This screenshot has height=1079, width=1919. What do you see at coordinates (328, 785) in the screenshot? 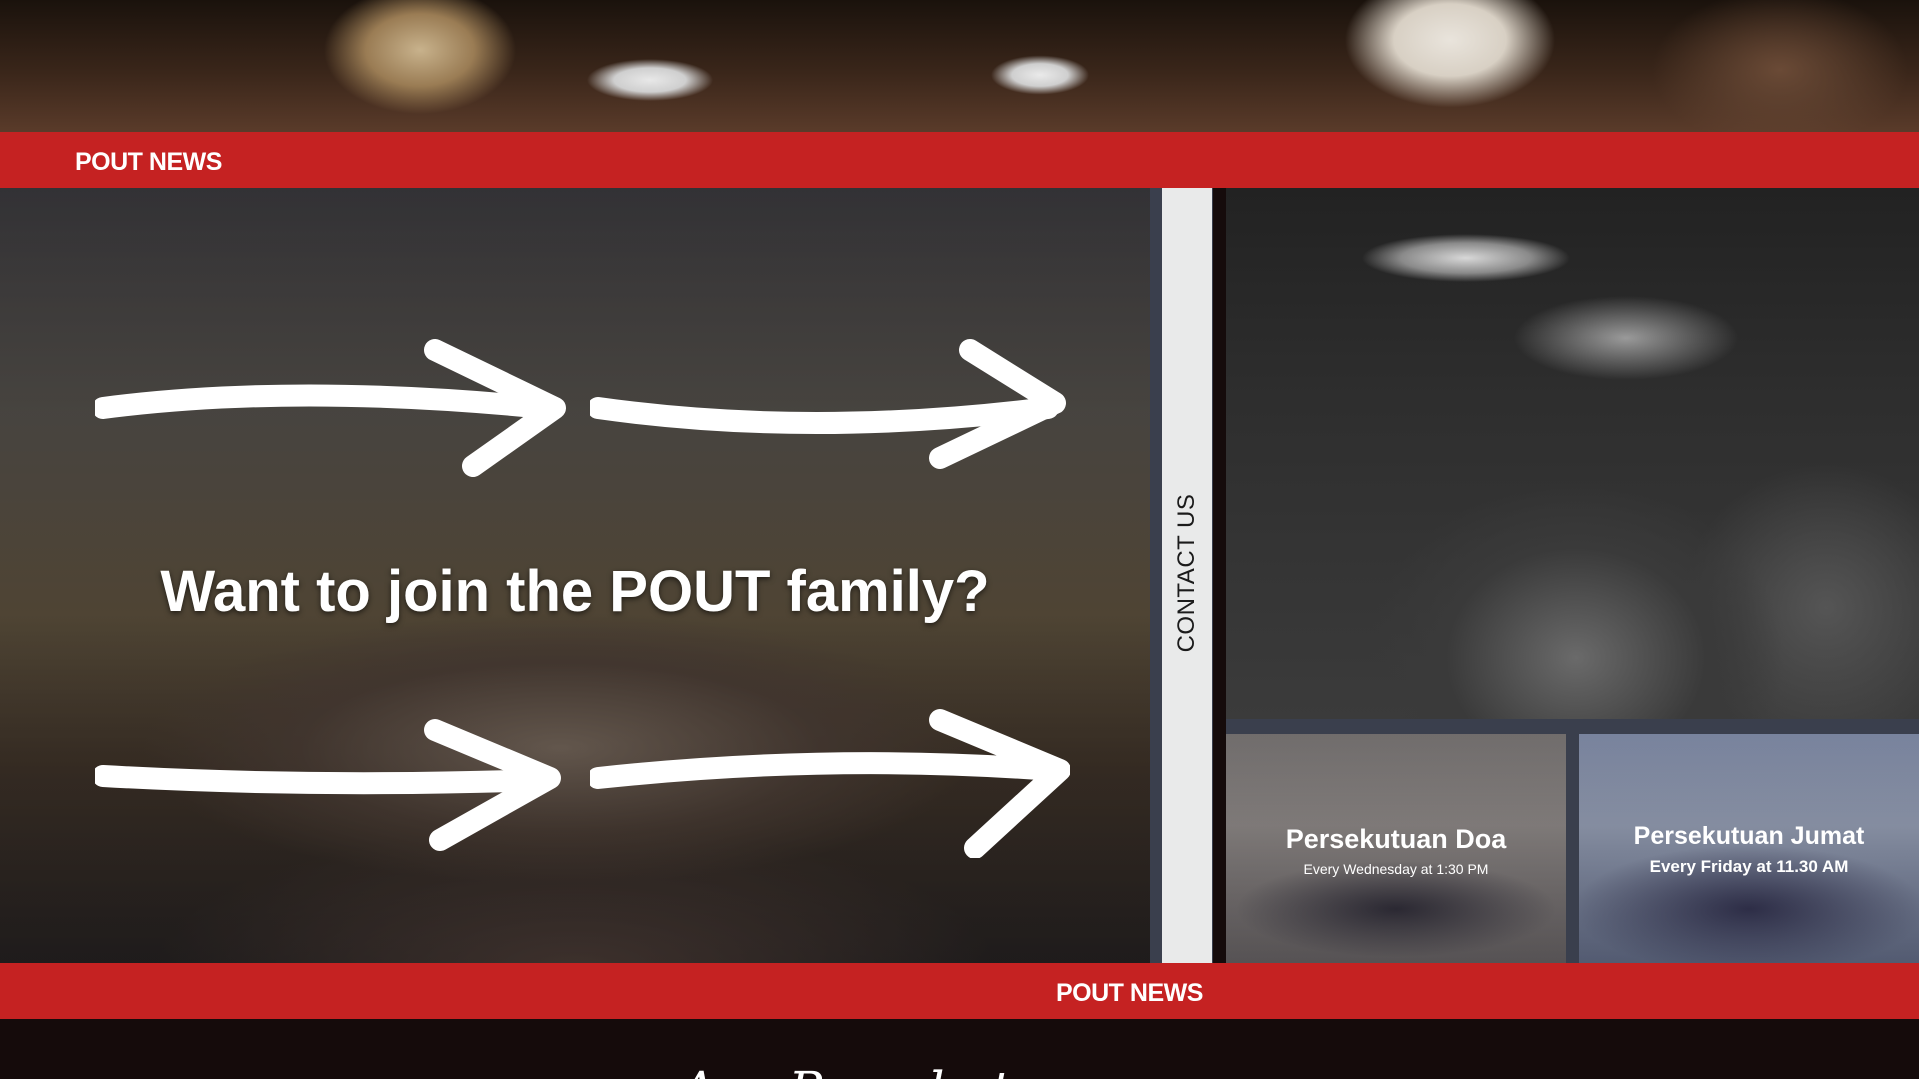
I see `arrow-bottom-left-icon` at bounding box center [328, 785].